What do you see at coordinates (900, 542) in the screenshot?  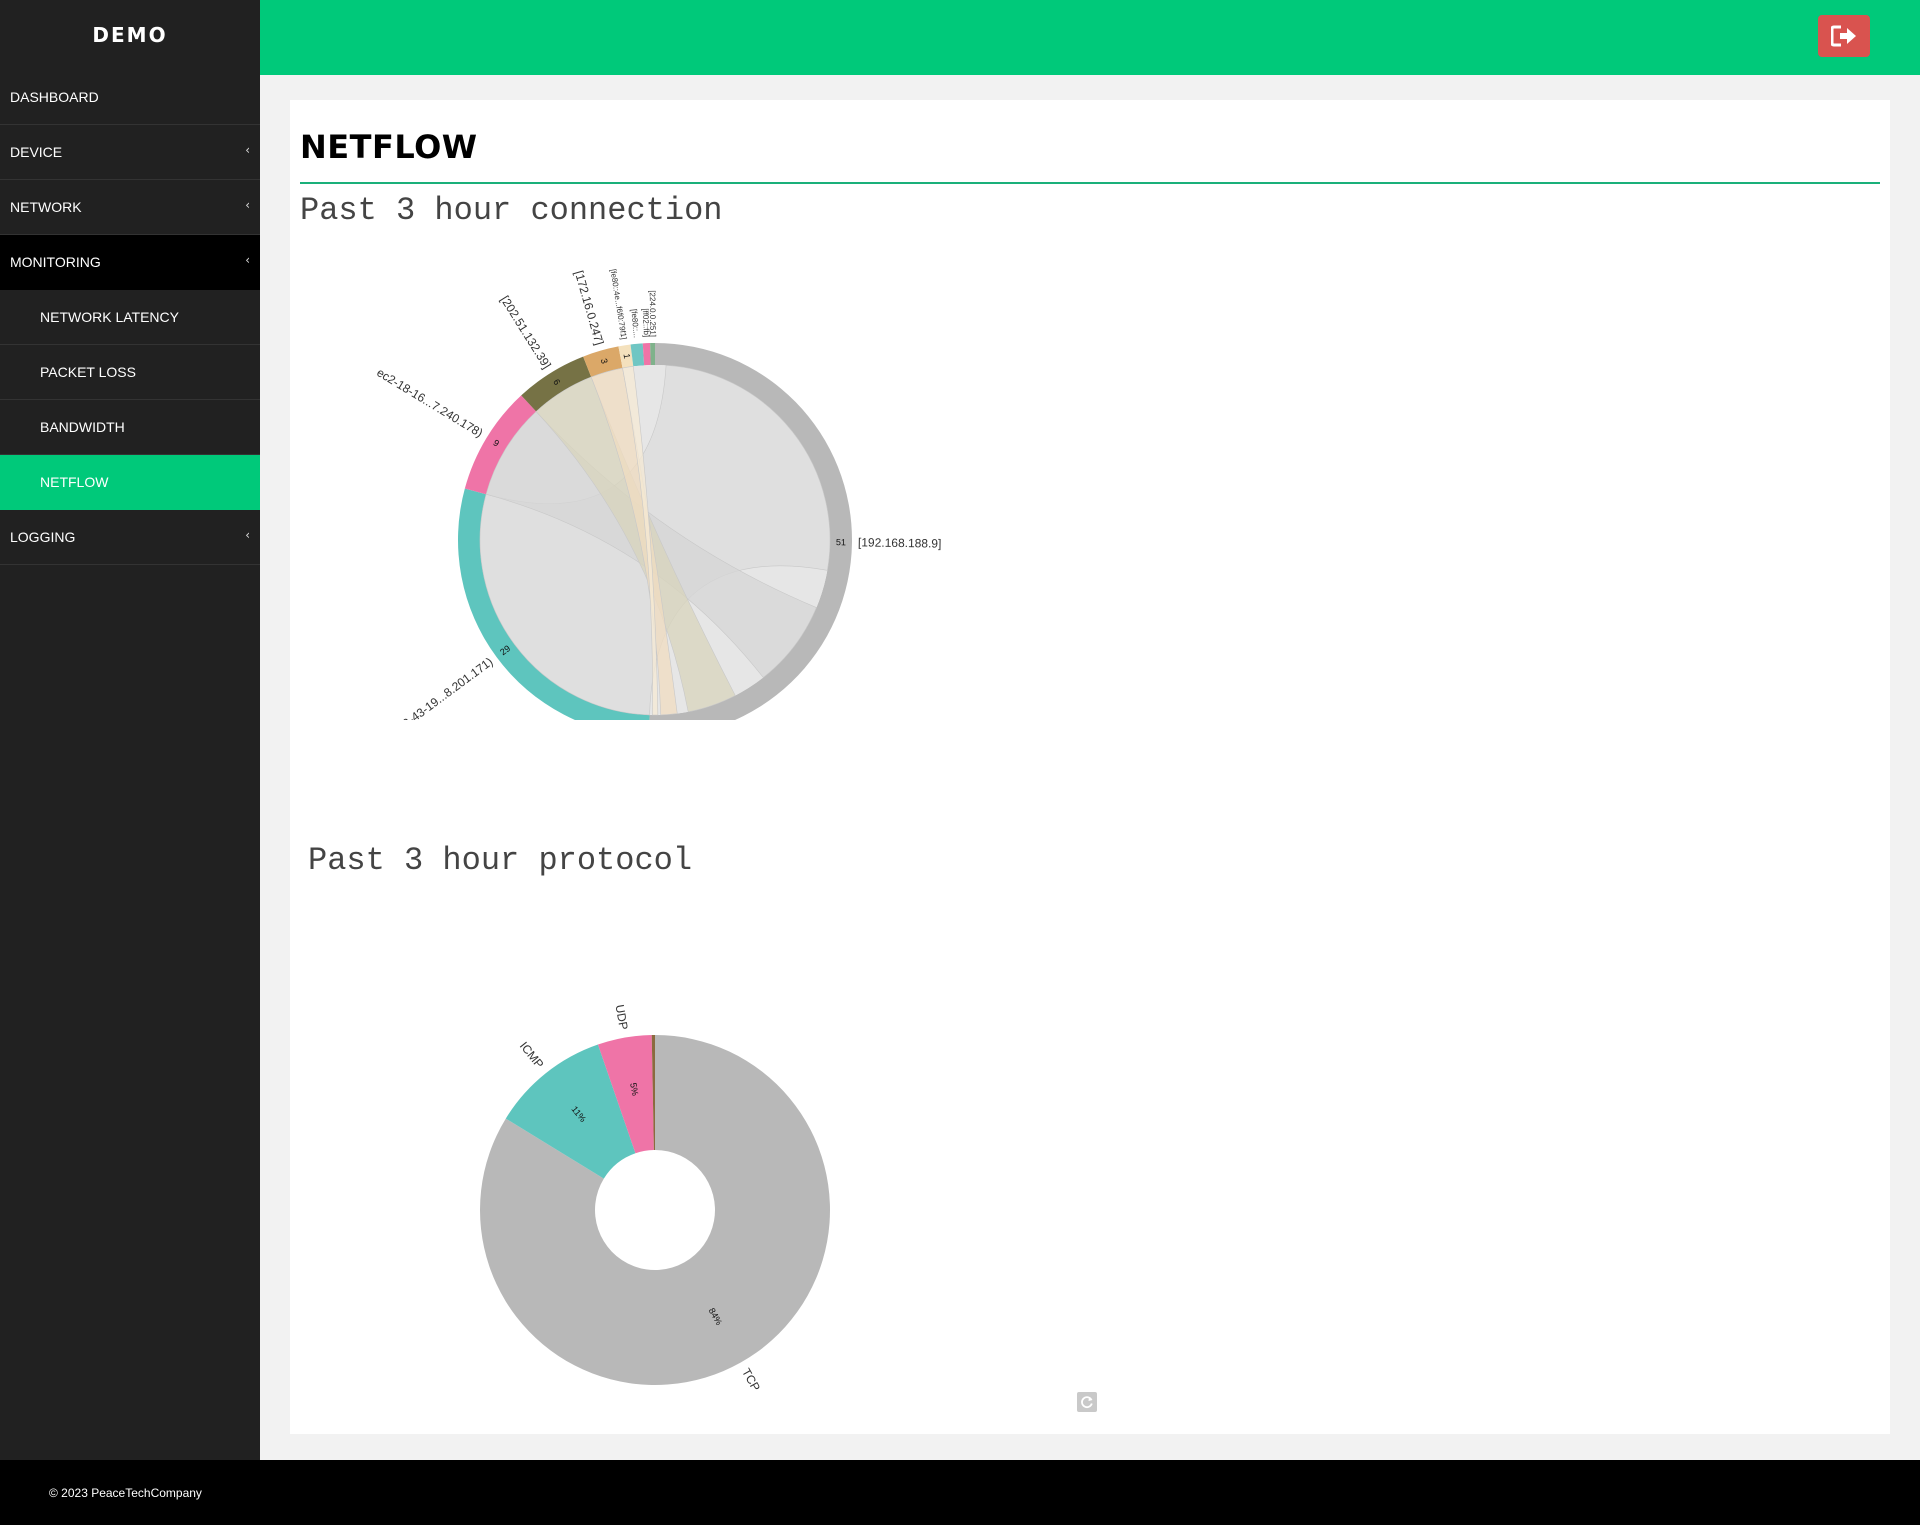 I see `chord-group-label: [192.168.188.9]` at bounding box center [900, 542].